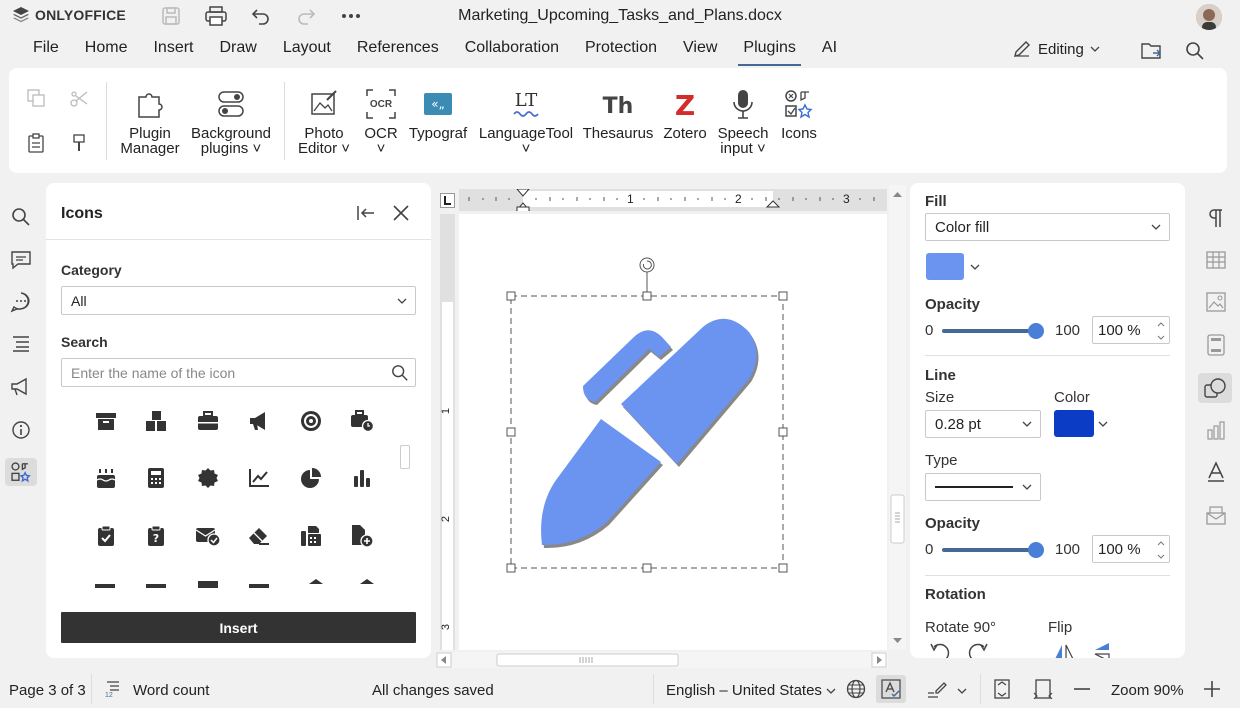 The height and width of the screenshot is (708, 1240). I want to click on format-painter-icon, so click(79, 143).